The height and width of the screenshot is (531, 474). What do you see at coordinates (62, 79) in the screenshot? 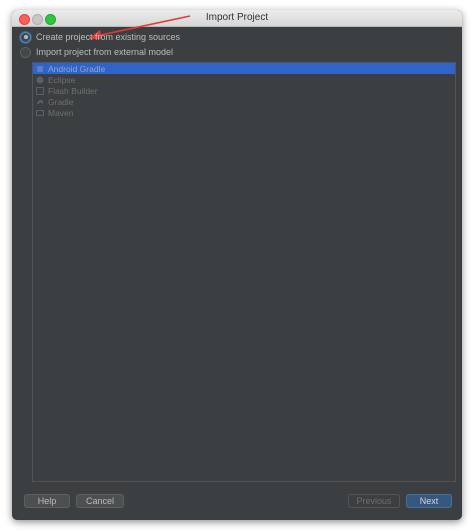
I see `list-item-label: Eclipse` at bounding box center [62, 79].